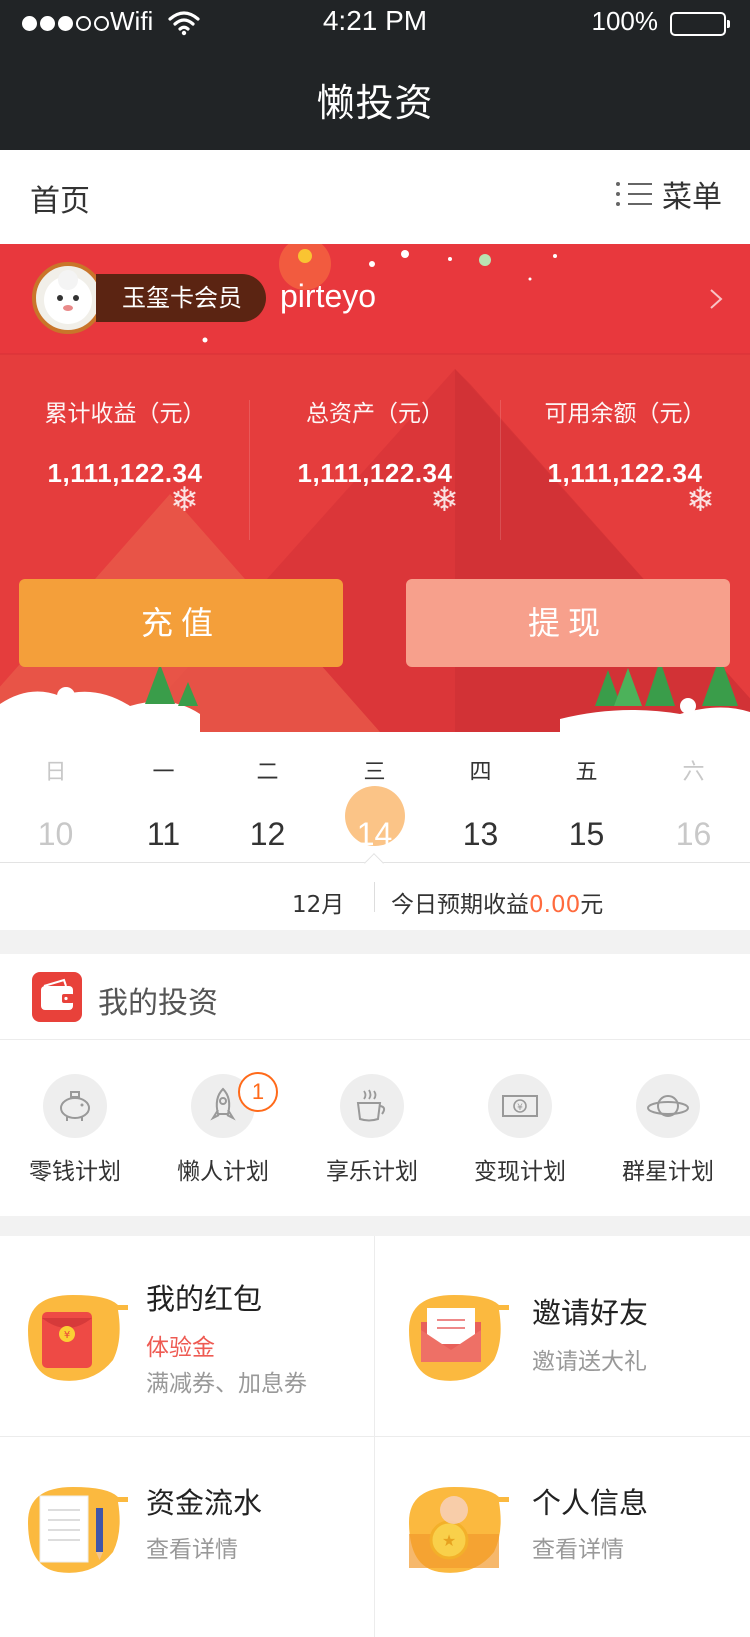 This screenshot has width=750, height=1637. I want to click on expected-income-label: 今日预期收益, so click(460, 905).